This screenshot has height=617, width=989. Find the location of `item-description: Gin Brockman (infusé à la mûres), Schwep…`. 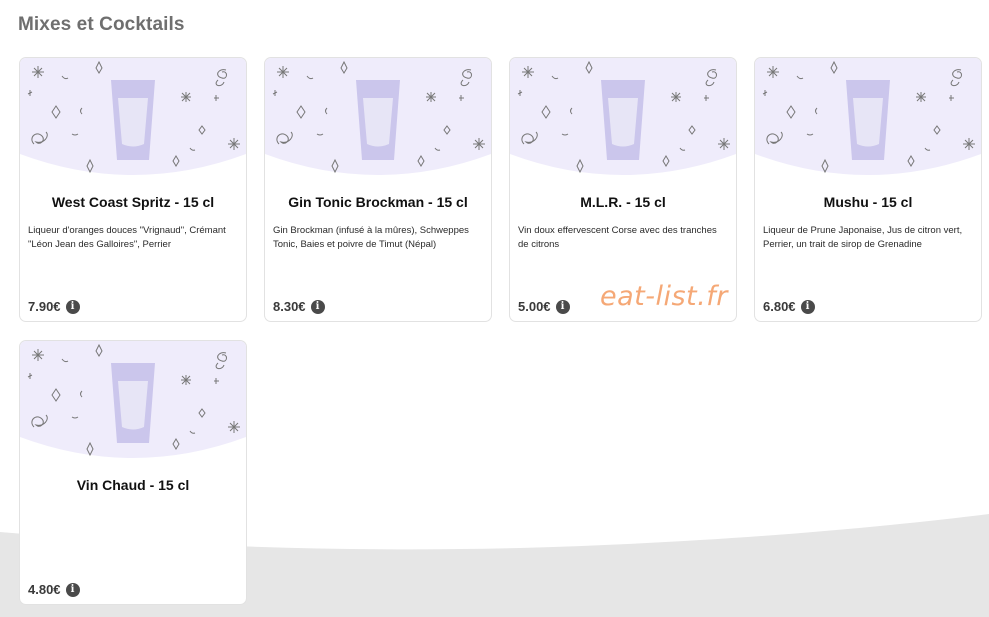

item-description: Gin Brockman (infusé à la mûres), Schwep… is located at coordinates (371, 237).